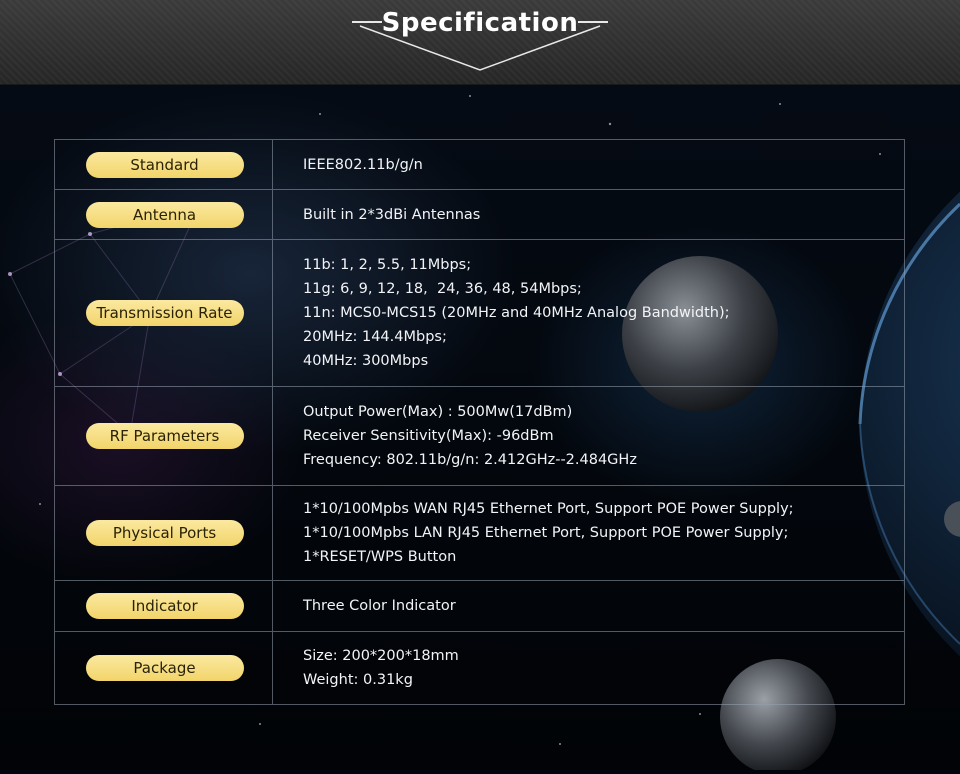  Describe the element at coordinates (480, 23) in the screenshot. I see `page-title: Specification` at that location.